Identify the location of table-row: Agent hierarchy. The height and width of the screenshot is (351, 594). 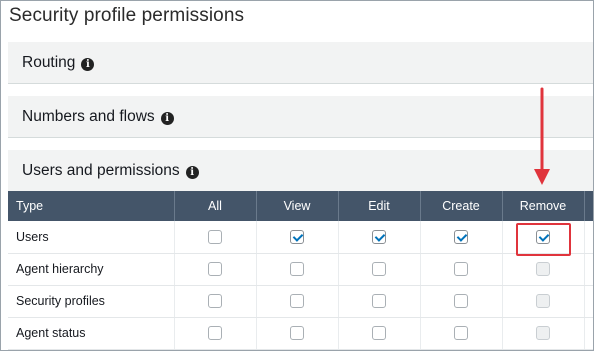
(300, 269).